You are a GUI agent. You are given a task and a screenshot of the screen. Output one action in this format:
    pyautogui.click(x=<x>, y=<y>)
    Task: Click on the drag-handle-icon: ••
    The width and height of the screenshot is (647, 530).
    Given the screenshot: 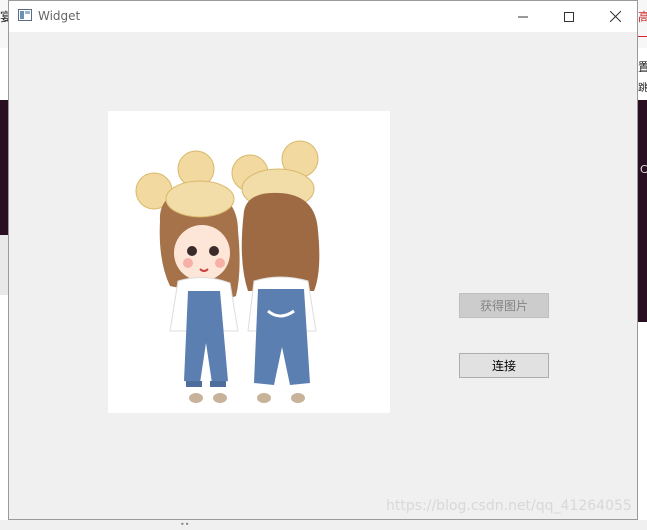 What is the action you would take?
    pyautogui.click(x=185, y=524)
    